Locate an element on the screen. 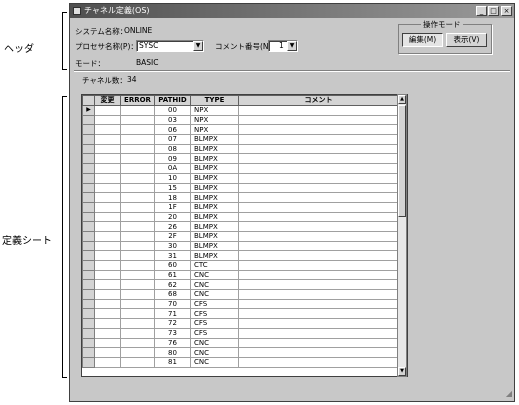  scroll-up-button: ▲ is located at coordinates (402, 99).